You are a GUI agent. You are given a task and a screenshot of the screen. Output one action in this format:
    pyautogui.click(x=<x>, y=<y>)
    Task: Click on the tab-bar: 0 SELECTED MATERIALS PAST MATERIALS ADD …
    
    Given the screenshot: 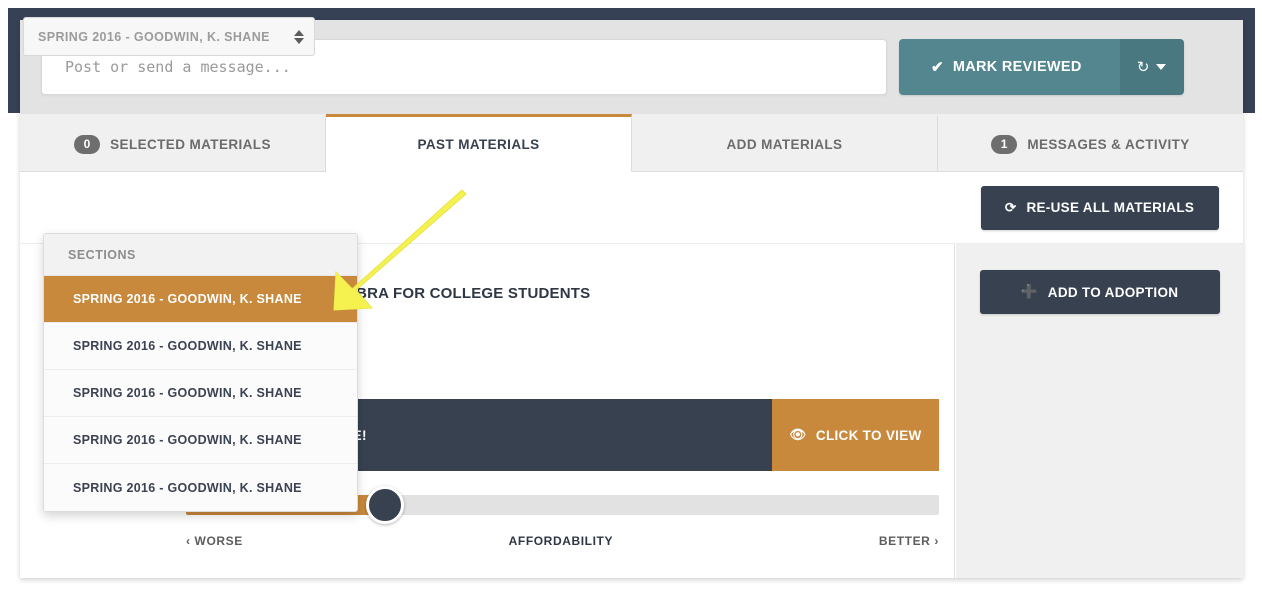 What is the action you would take?
    pyautogui.click(x=631, y=143)
    